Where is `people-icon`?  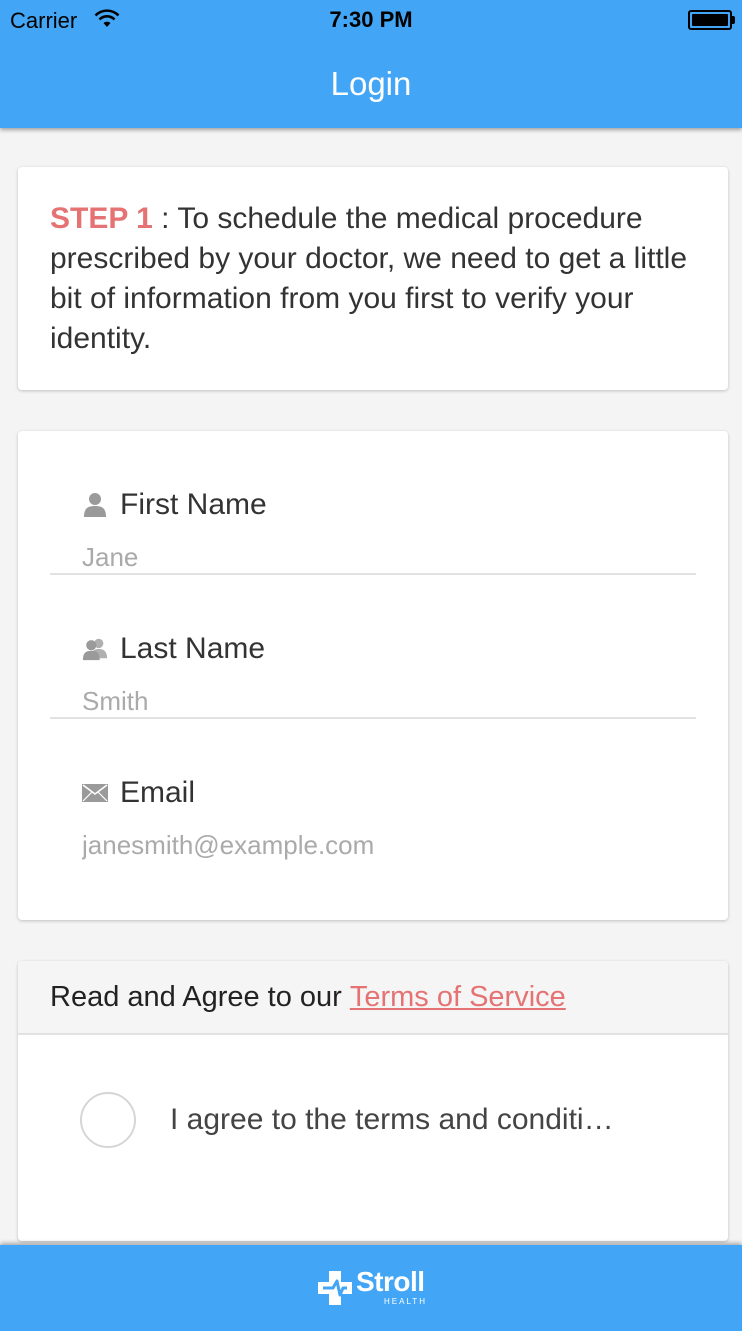
people-icon is located at coordinates (95, 649).